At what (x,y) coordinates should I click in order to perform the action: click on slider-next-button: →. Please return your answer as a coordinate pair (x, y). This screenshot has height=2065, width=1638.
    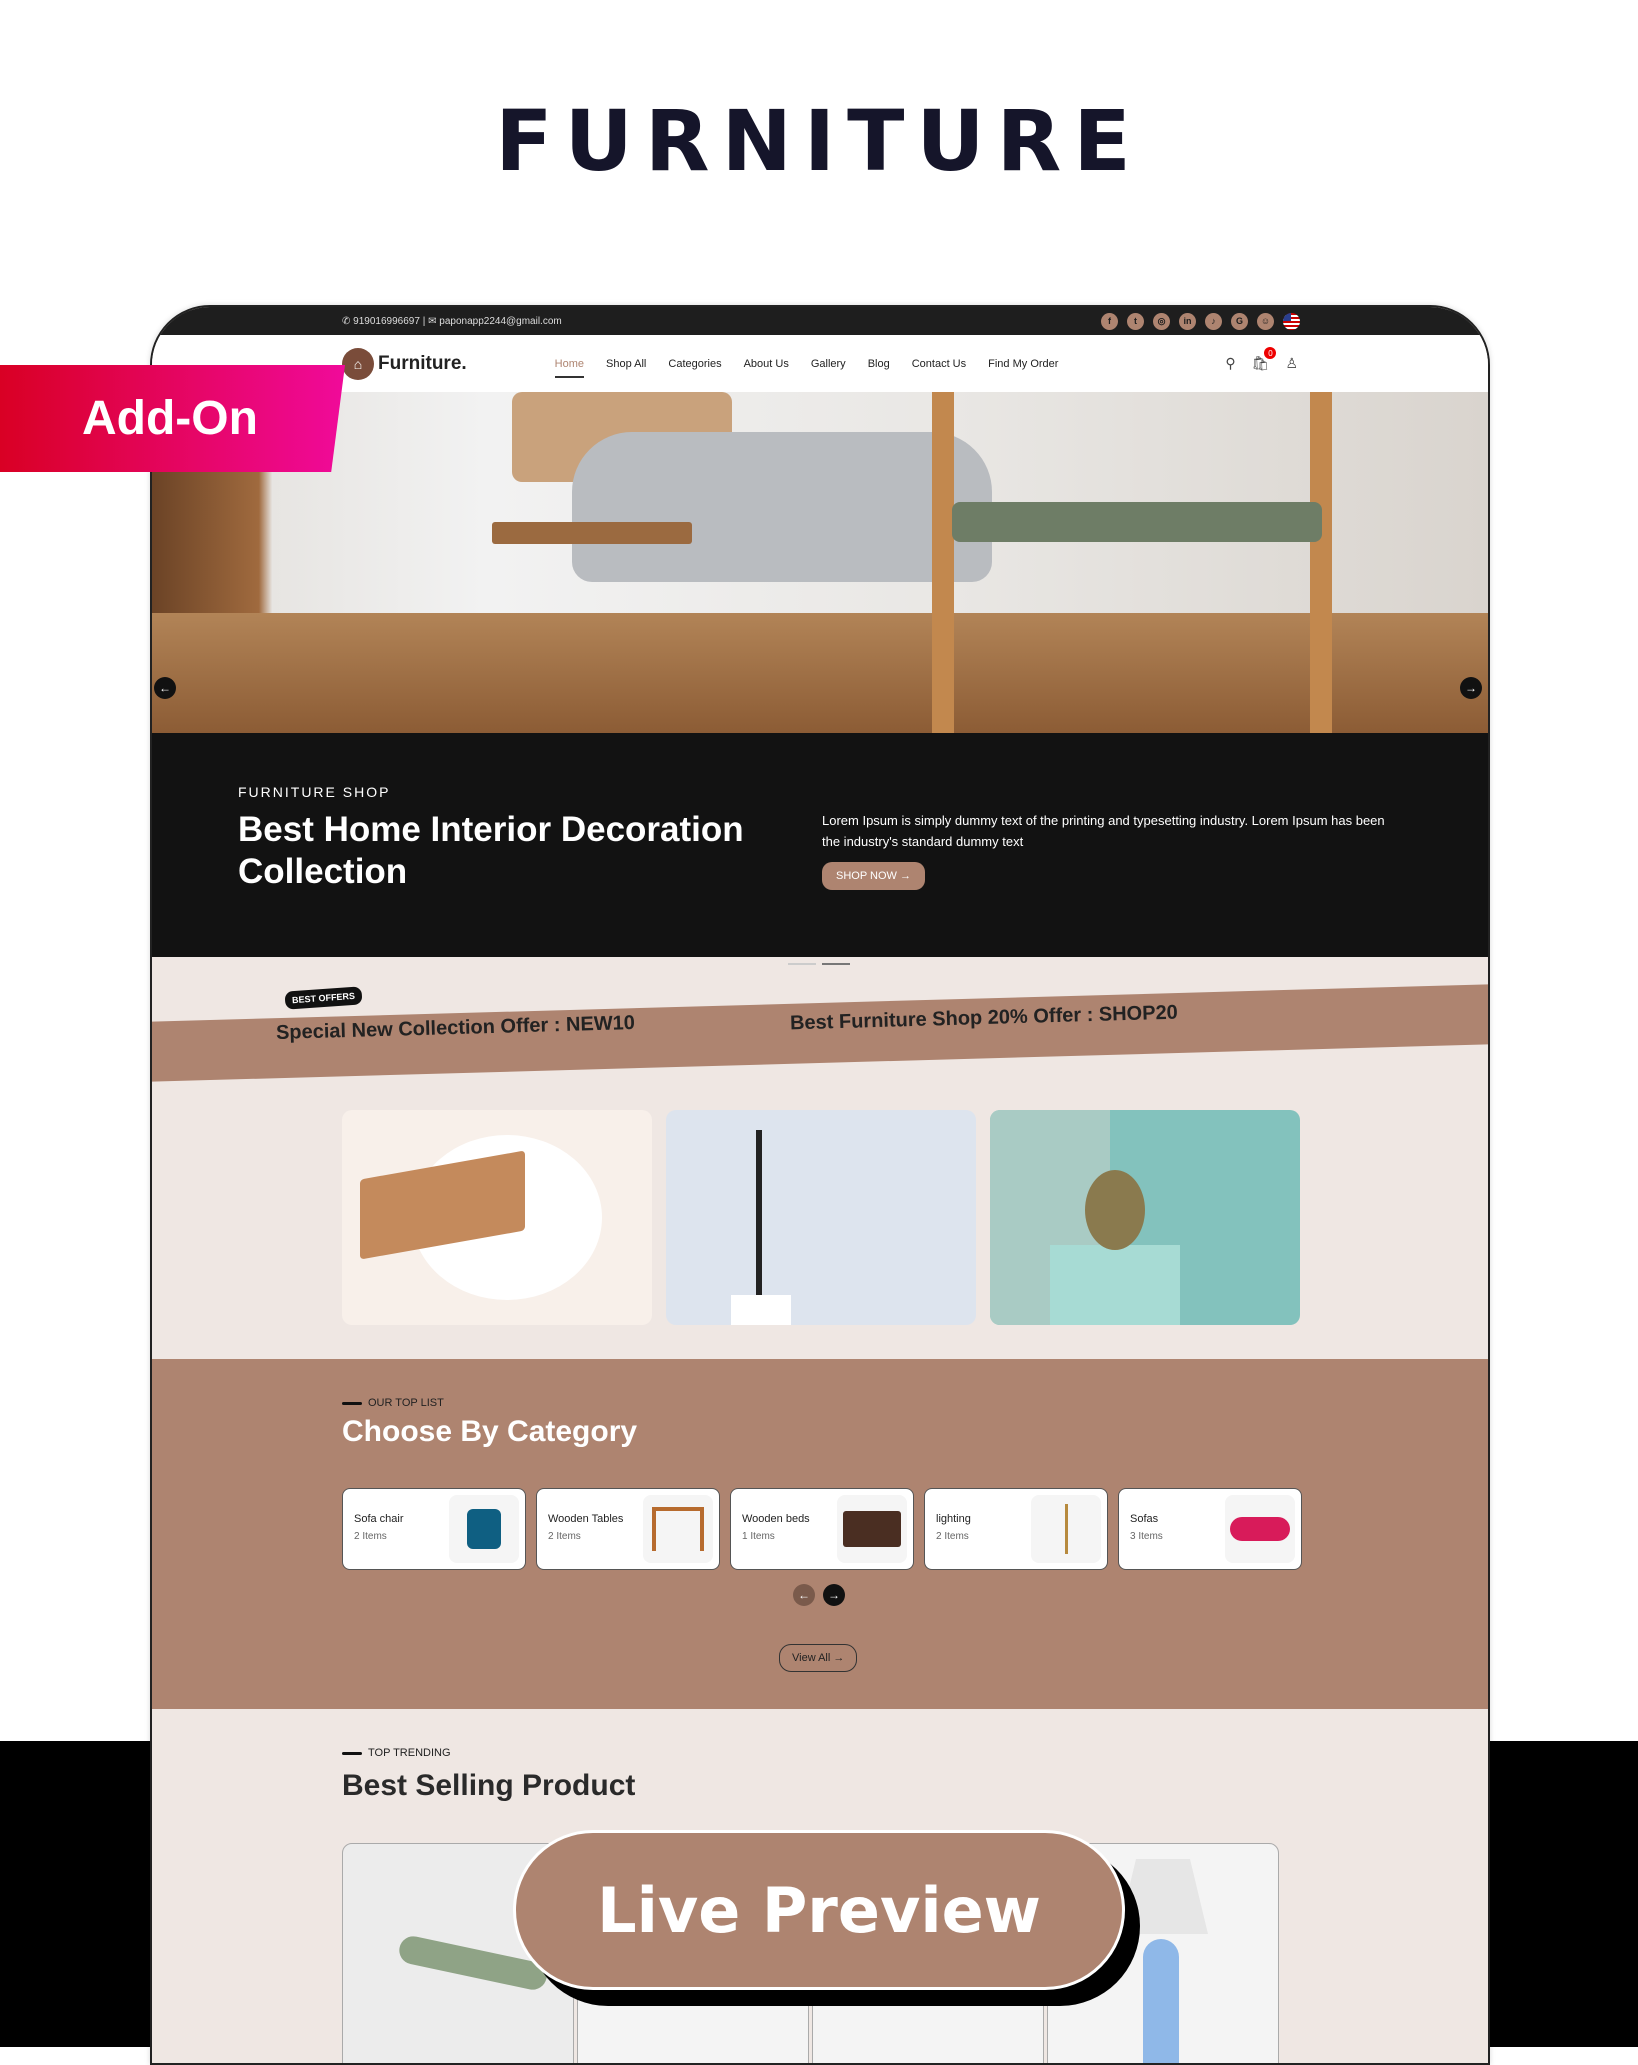
    Looking at the image, I should click on (1471, 688).